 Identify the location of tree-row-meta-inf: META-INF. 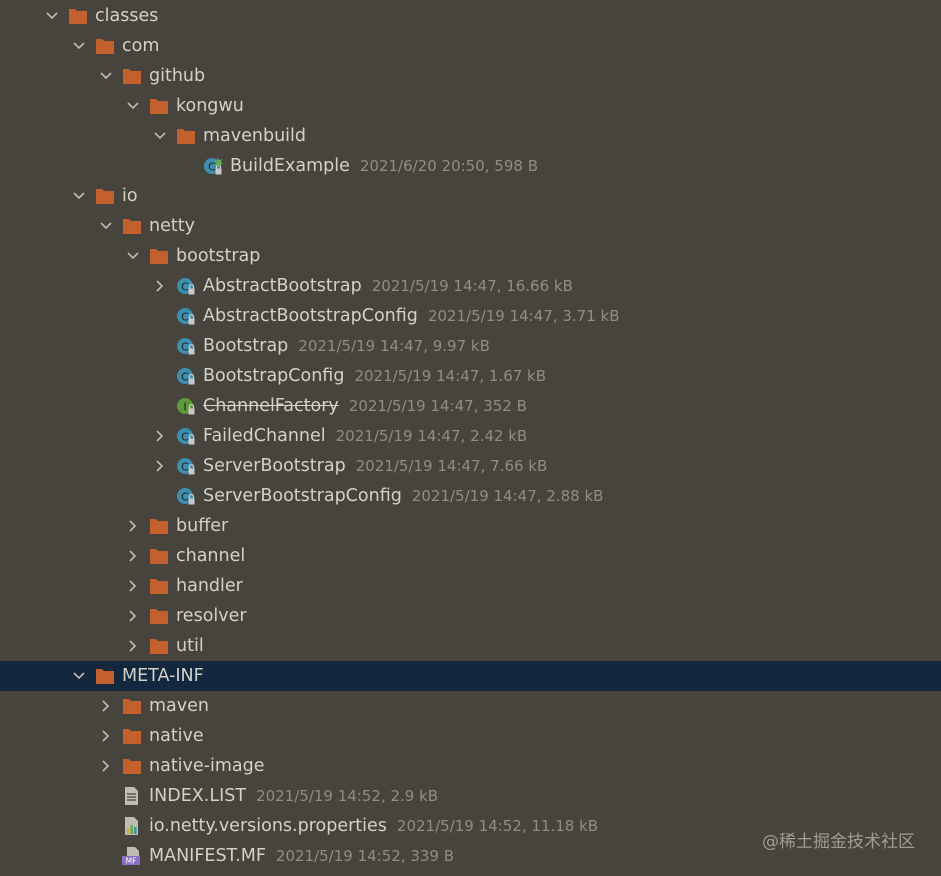
(470, 676).